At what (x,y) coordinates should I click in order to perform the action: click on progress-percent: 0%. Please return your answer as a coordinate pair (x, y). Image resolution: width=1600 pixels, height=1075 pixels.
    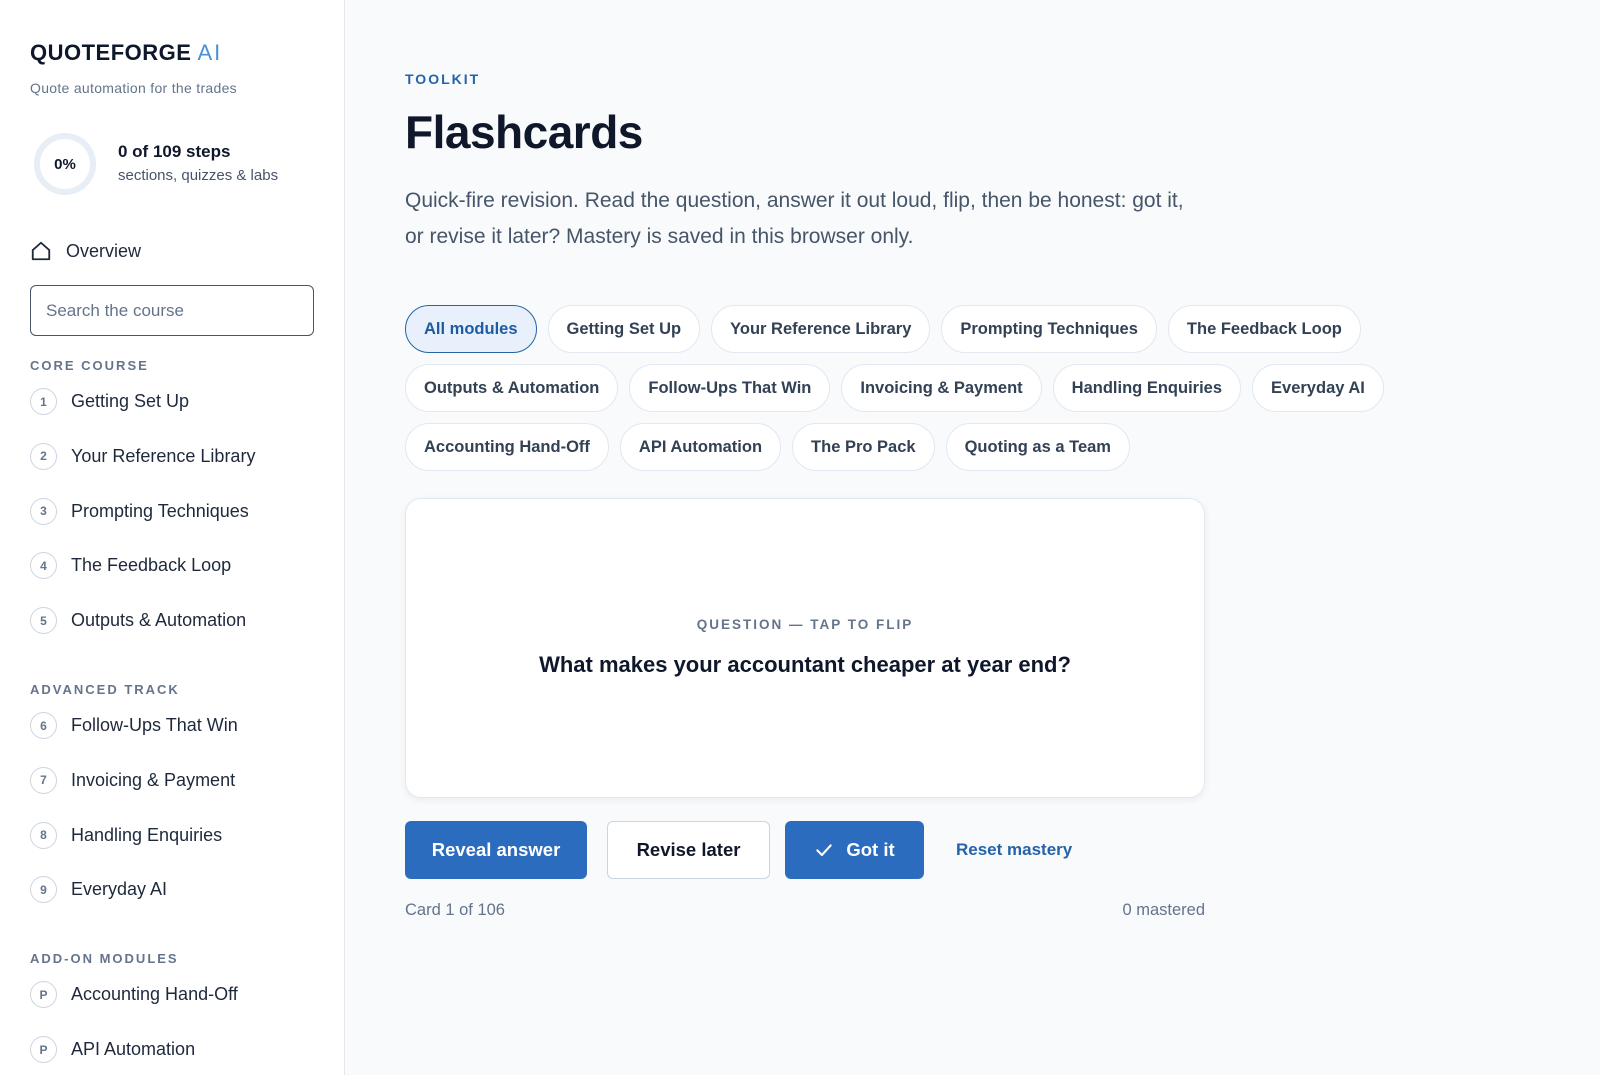
    Looking at the image, I should click on (65, 164).